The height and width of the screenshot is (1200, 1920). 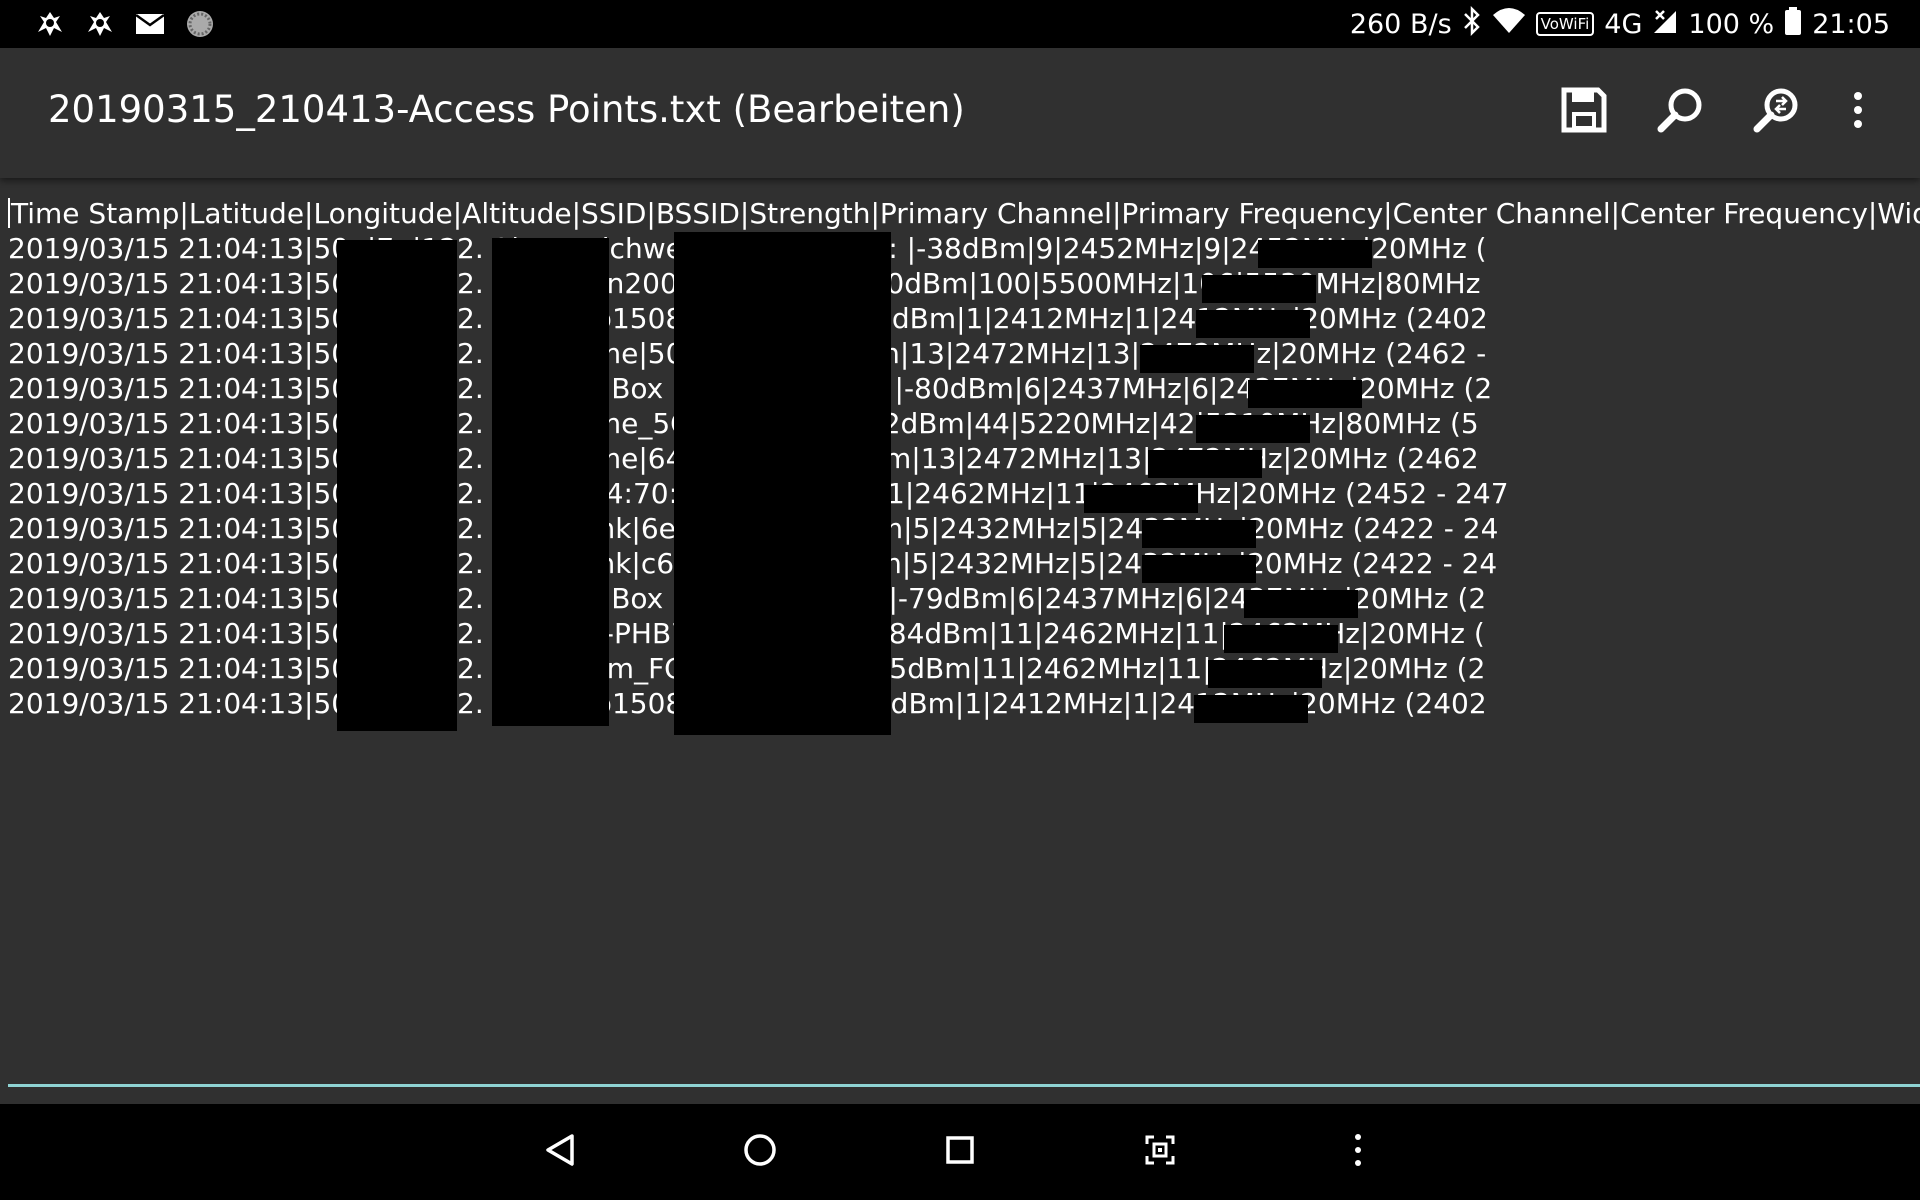 I want to click on clock: 21:05, so click(x=1851, y=24).